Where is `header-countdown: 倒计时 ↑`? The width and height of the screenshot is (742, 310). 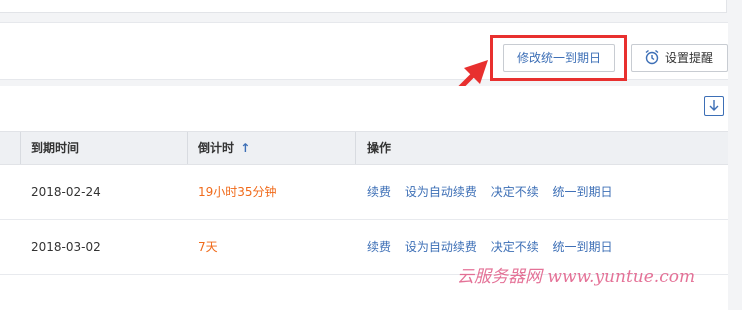 header-countdown: 倒计时 ↑ is located at coordinates (272, 148).